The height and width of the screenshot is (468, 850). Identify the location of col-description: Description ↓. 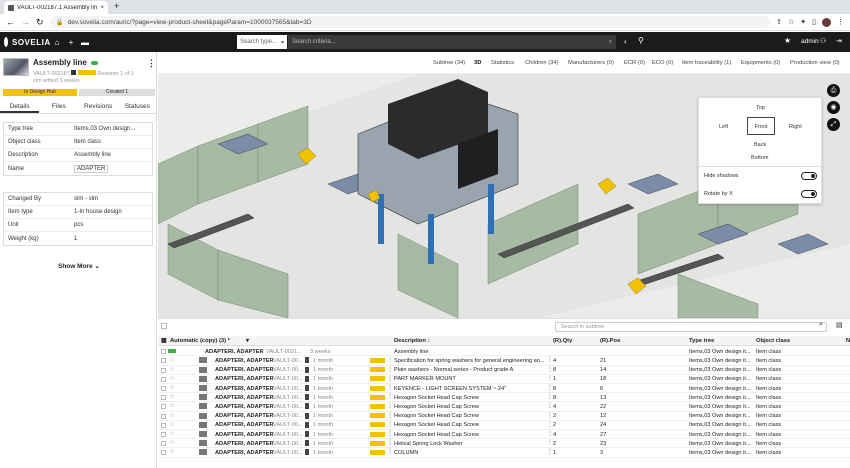
(412, 341).